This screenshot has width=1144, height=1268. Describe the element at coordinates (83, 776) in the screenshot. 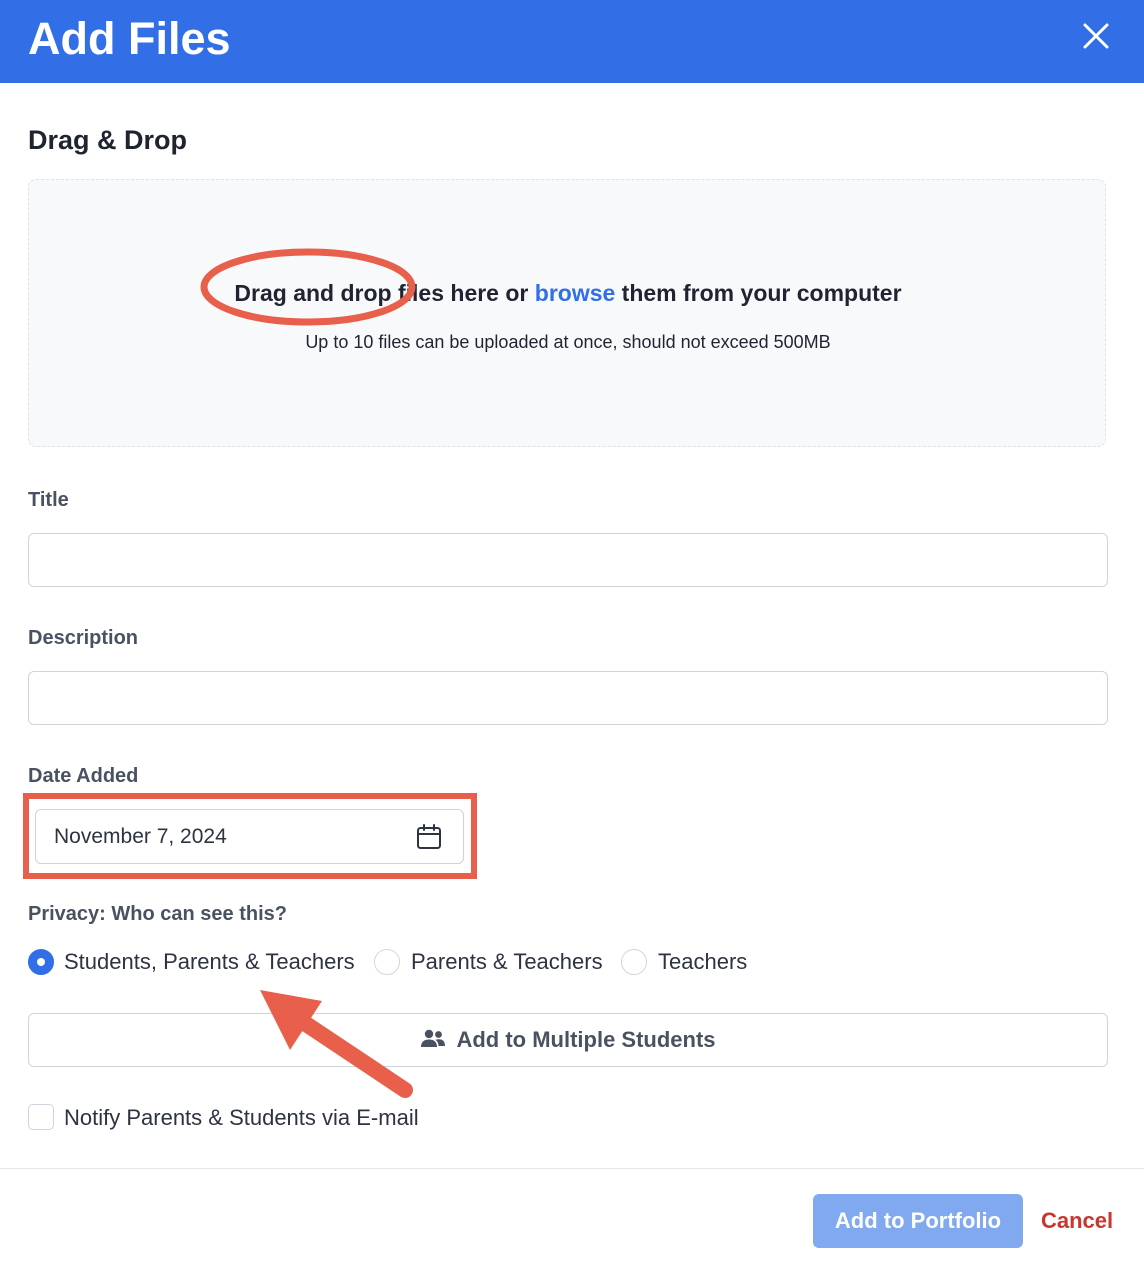

I see `date-added-label: Date Added` at that location.